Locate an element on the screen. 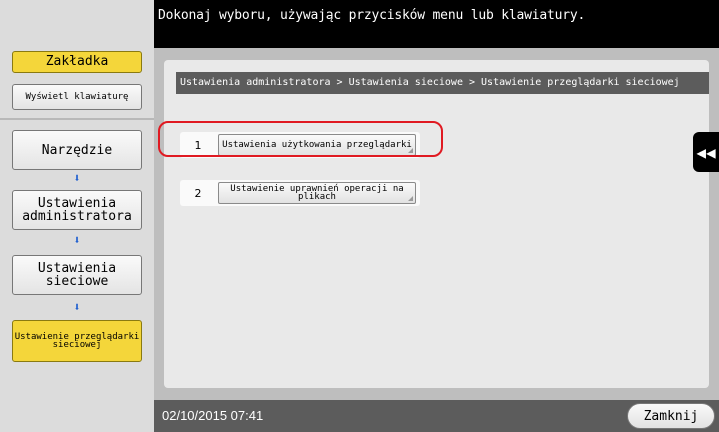 This screenshot has height=432, width=719. show-keyboard-button: Wyświetl klawiaturę is located at coordinates (77, 97).